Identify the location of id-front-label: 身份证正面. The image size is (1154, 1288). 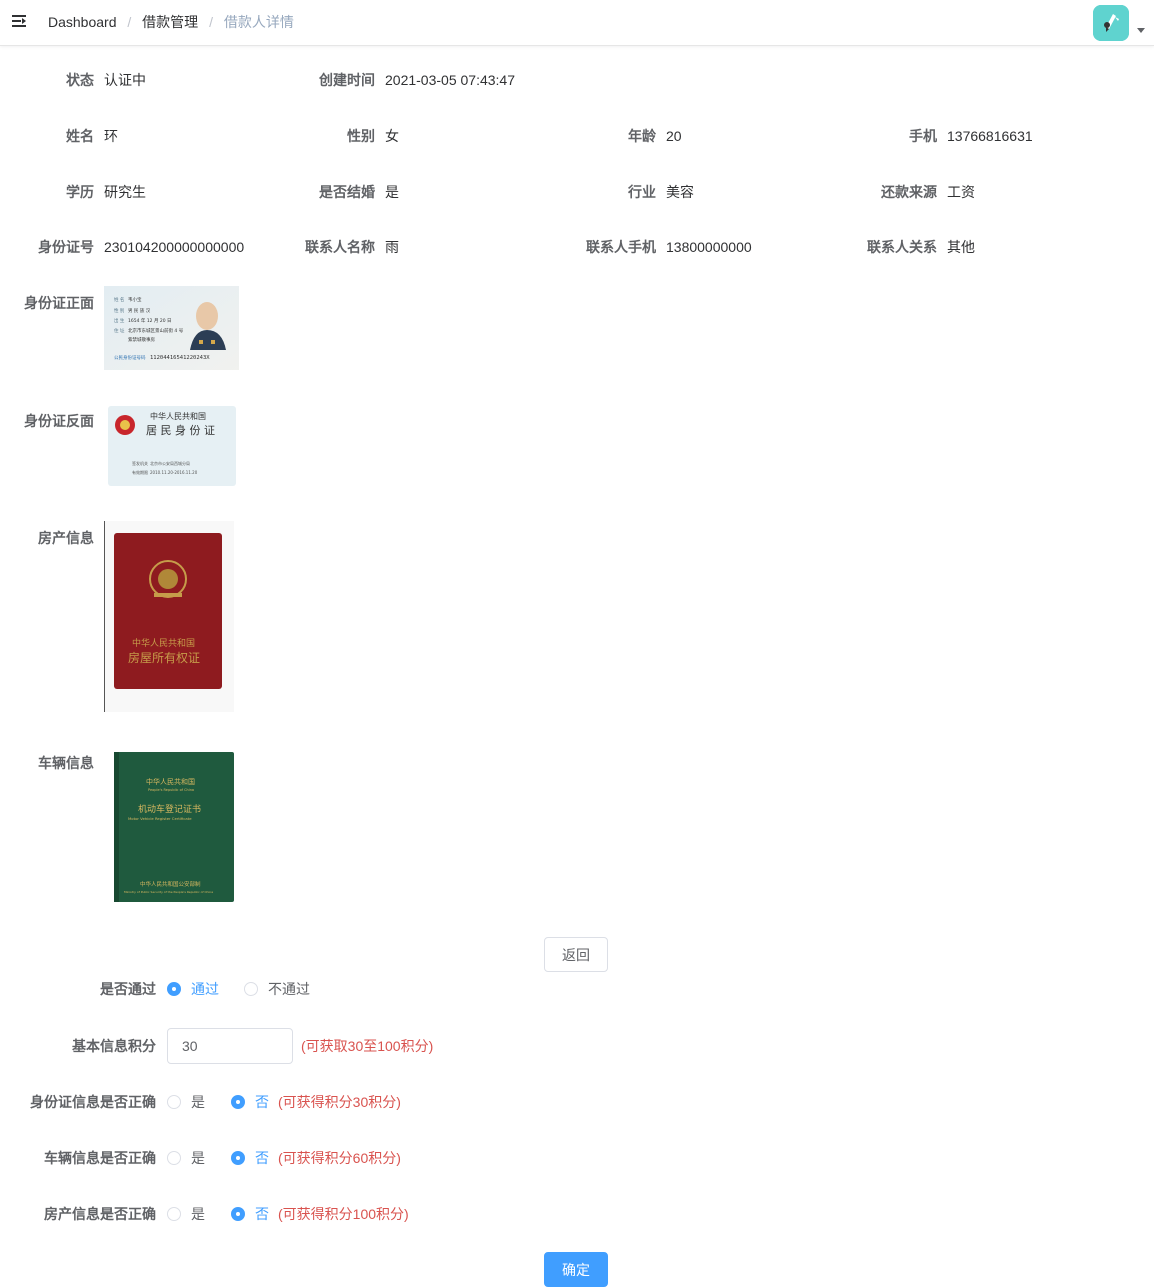
(59, 303).